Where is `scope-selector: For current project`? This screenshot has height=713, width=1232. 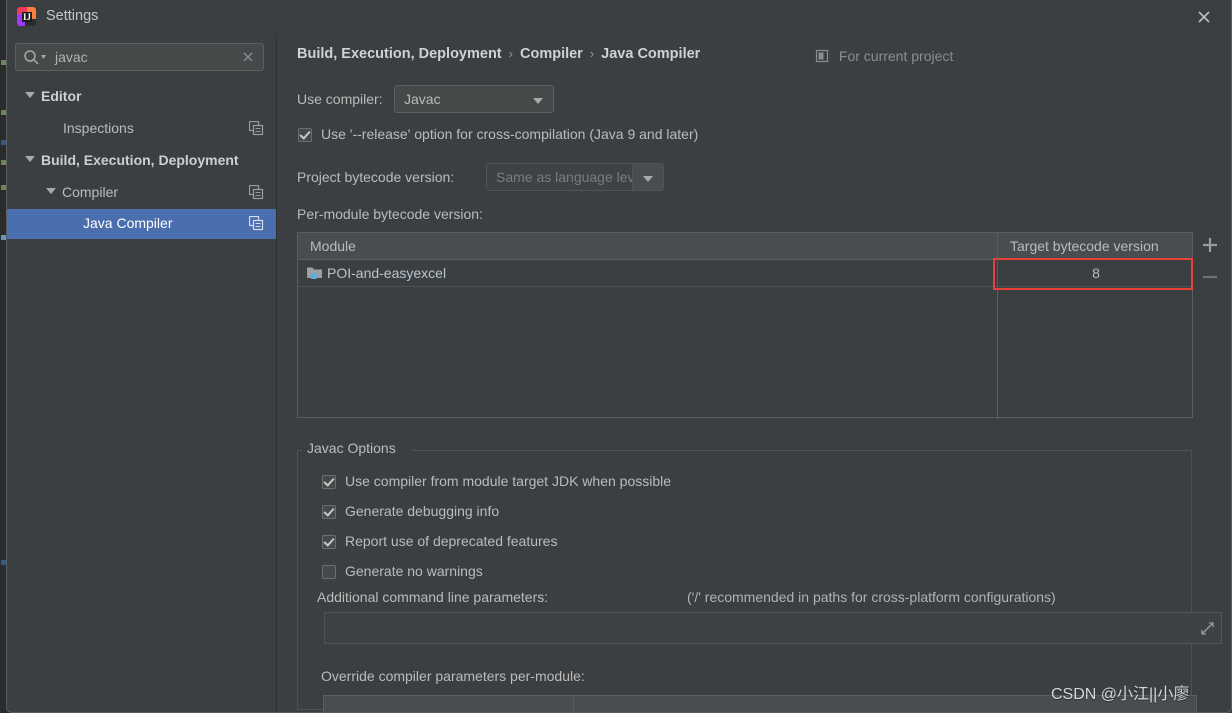 scope-selector: For current project is located at coordinates (884, 57).